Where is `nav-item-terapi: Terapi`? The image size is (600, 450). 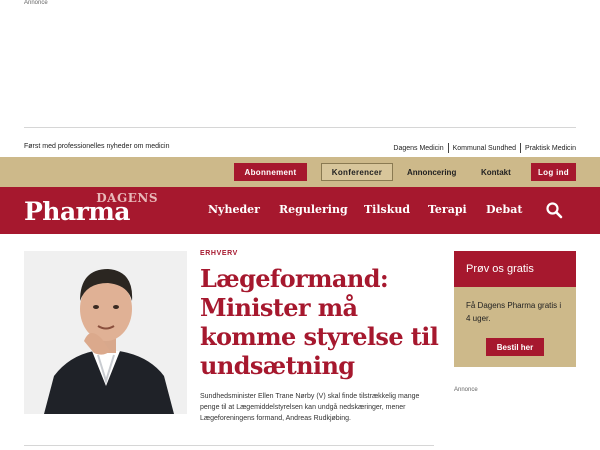 nav-item-terapi: Terapi is located at coordinates (447, 209).